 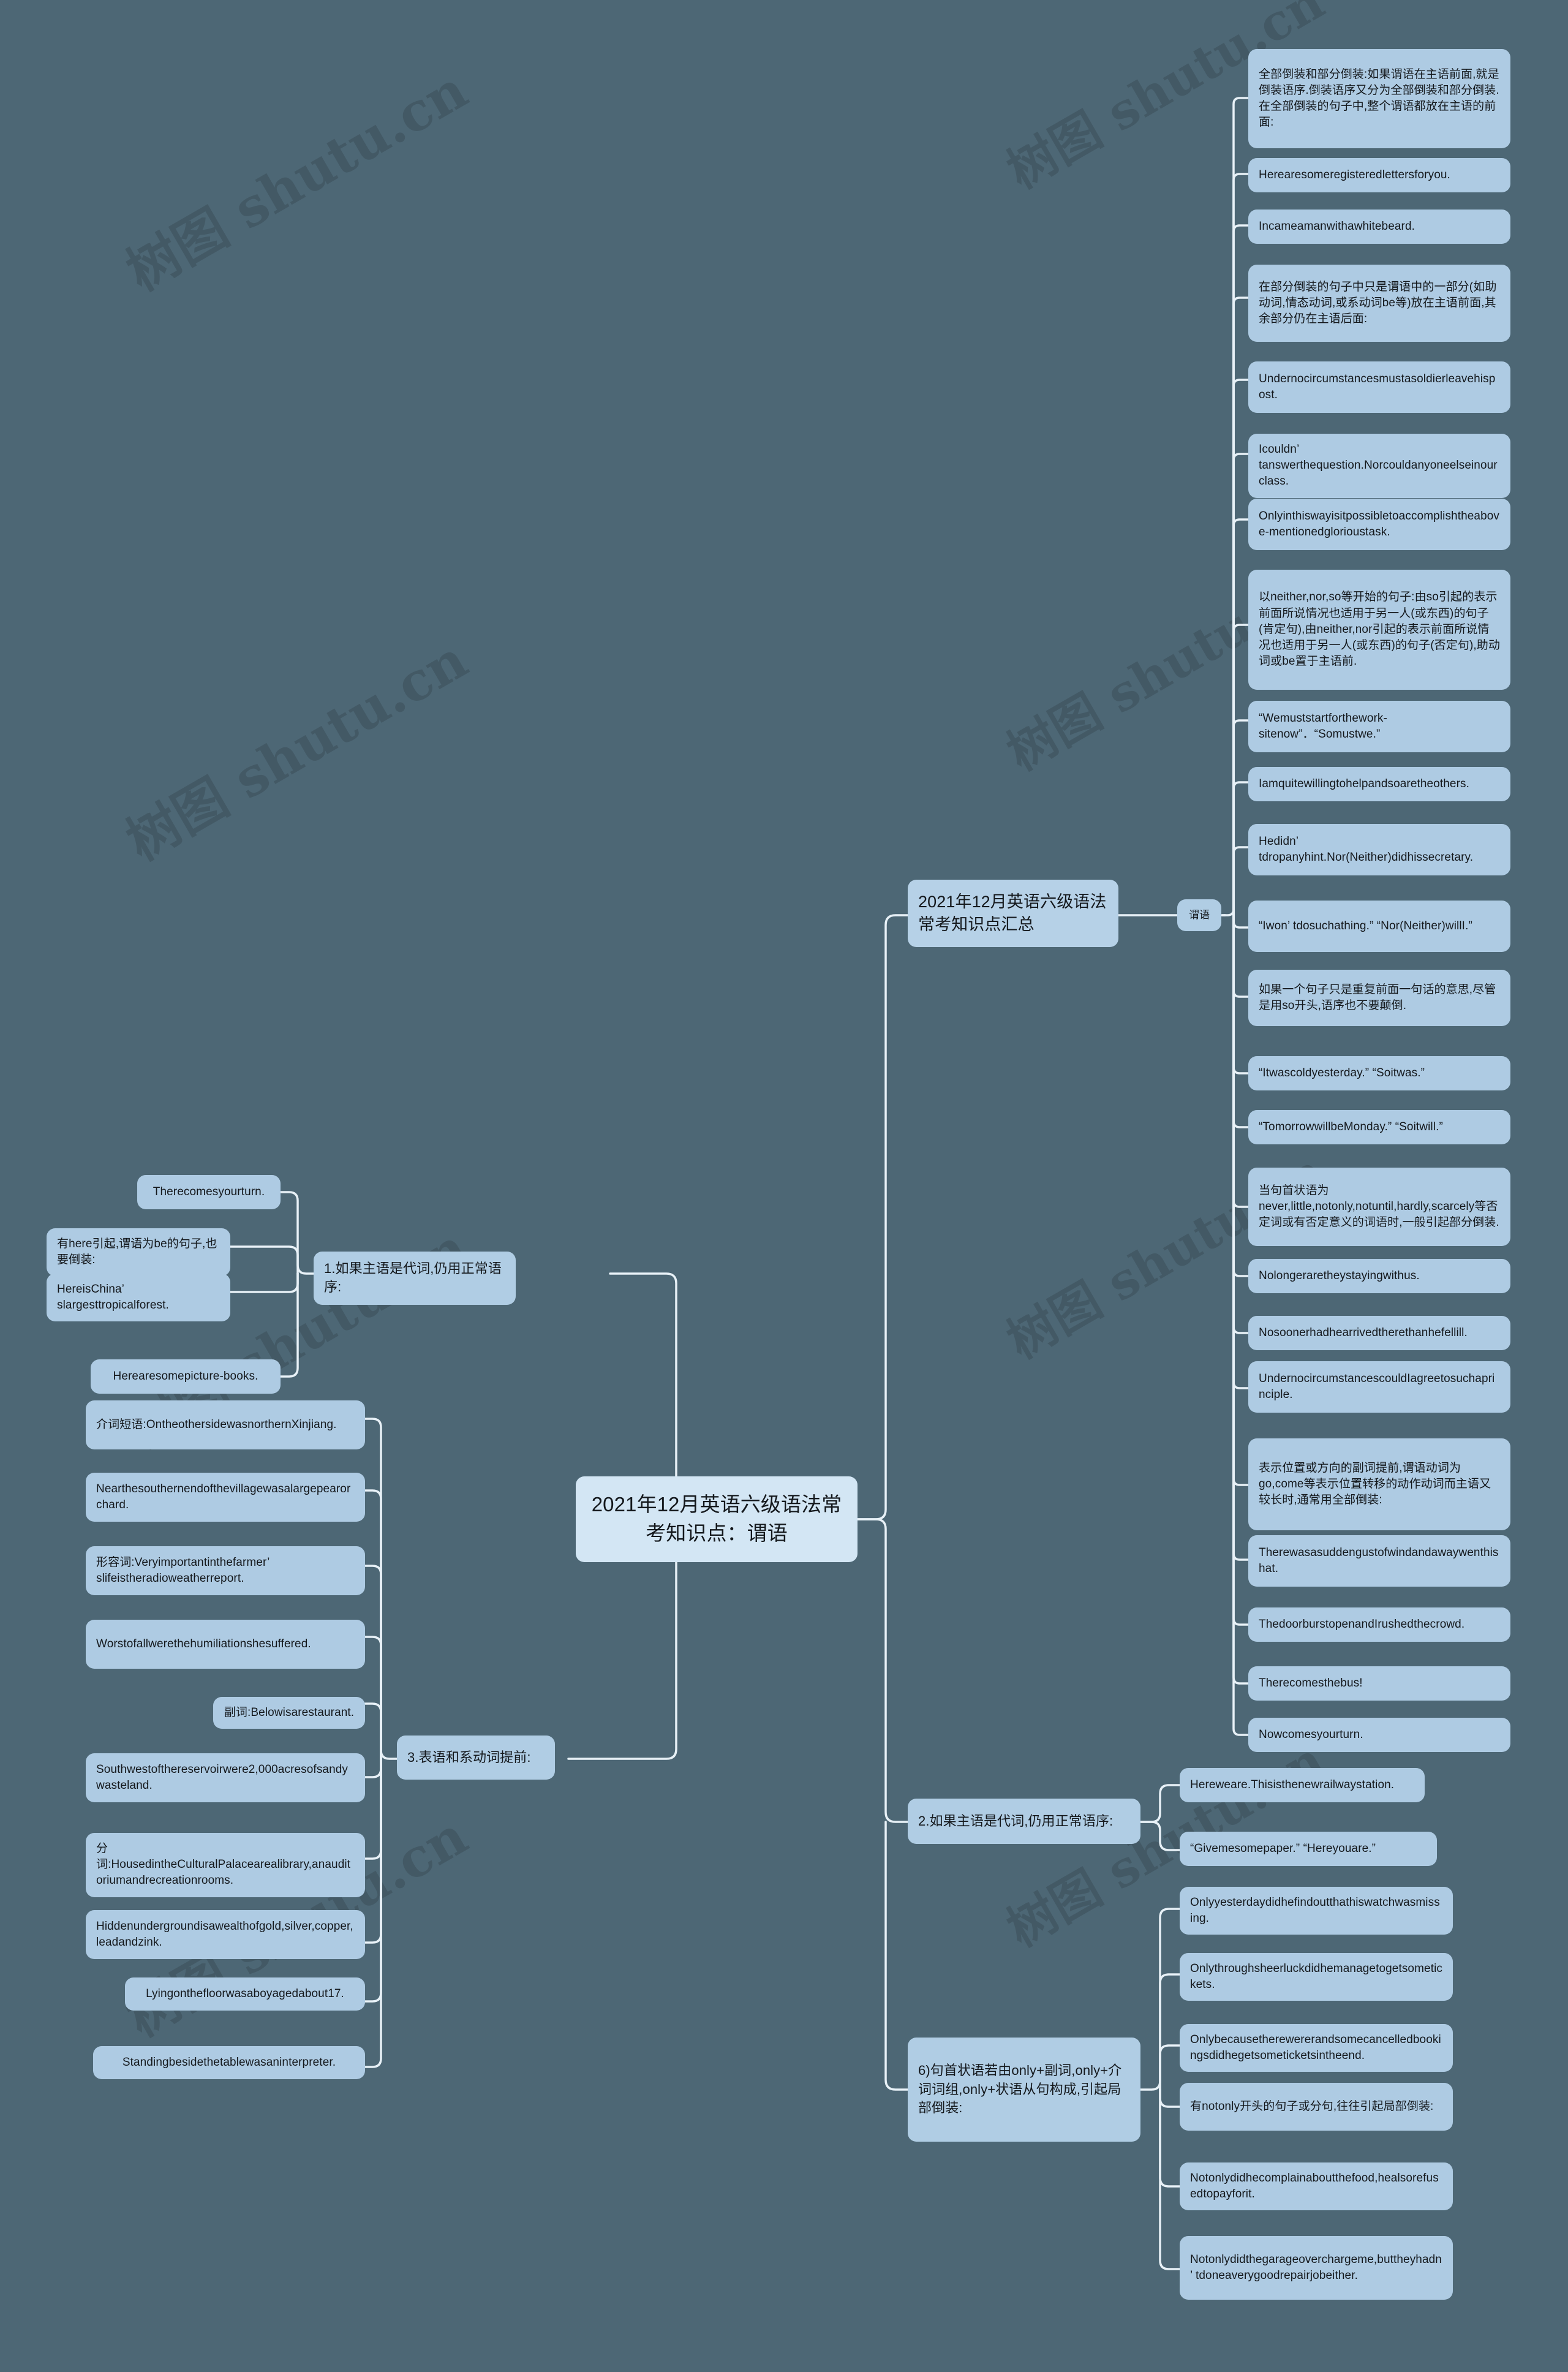 What do you see at coordinates (1024, 1822) in the screenshot?
I see `branch-node-2: 2.如果主语是代词,仍用正常语序:` at bounding box center [1024, 1822].